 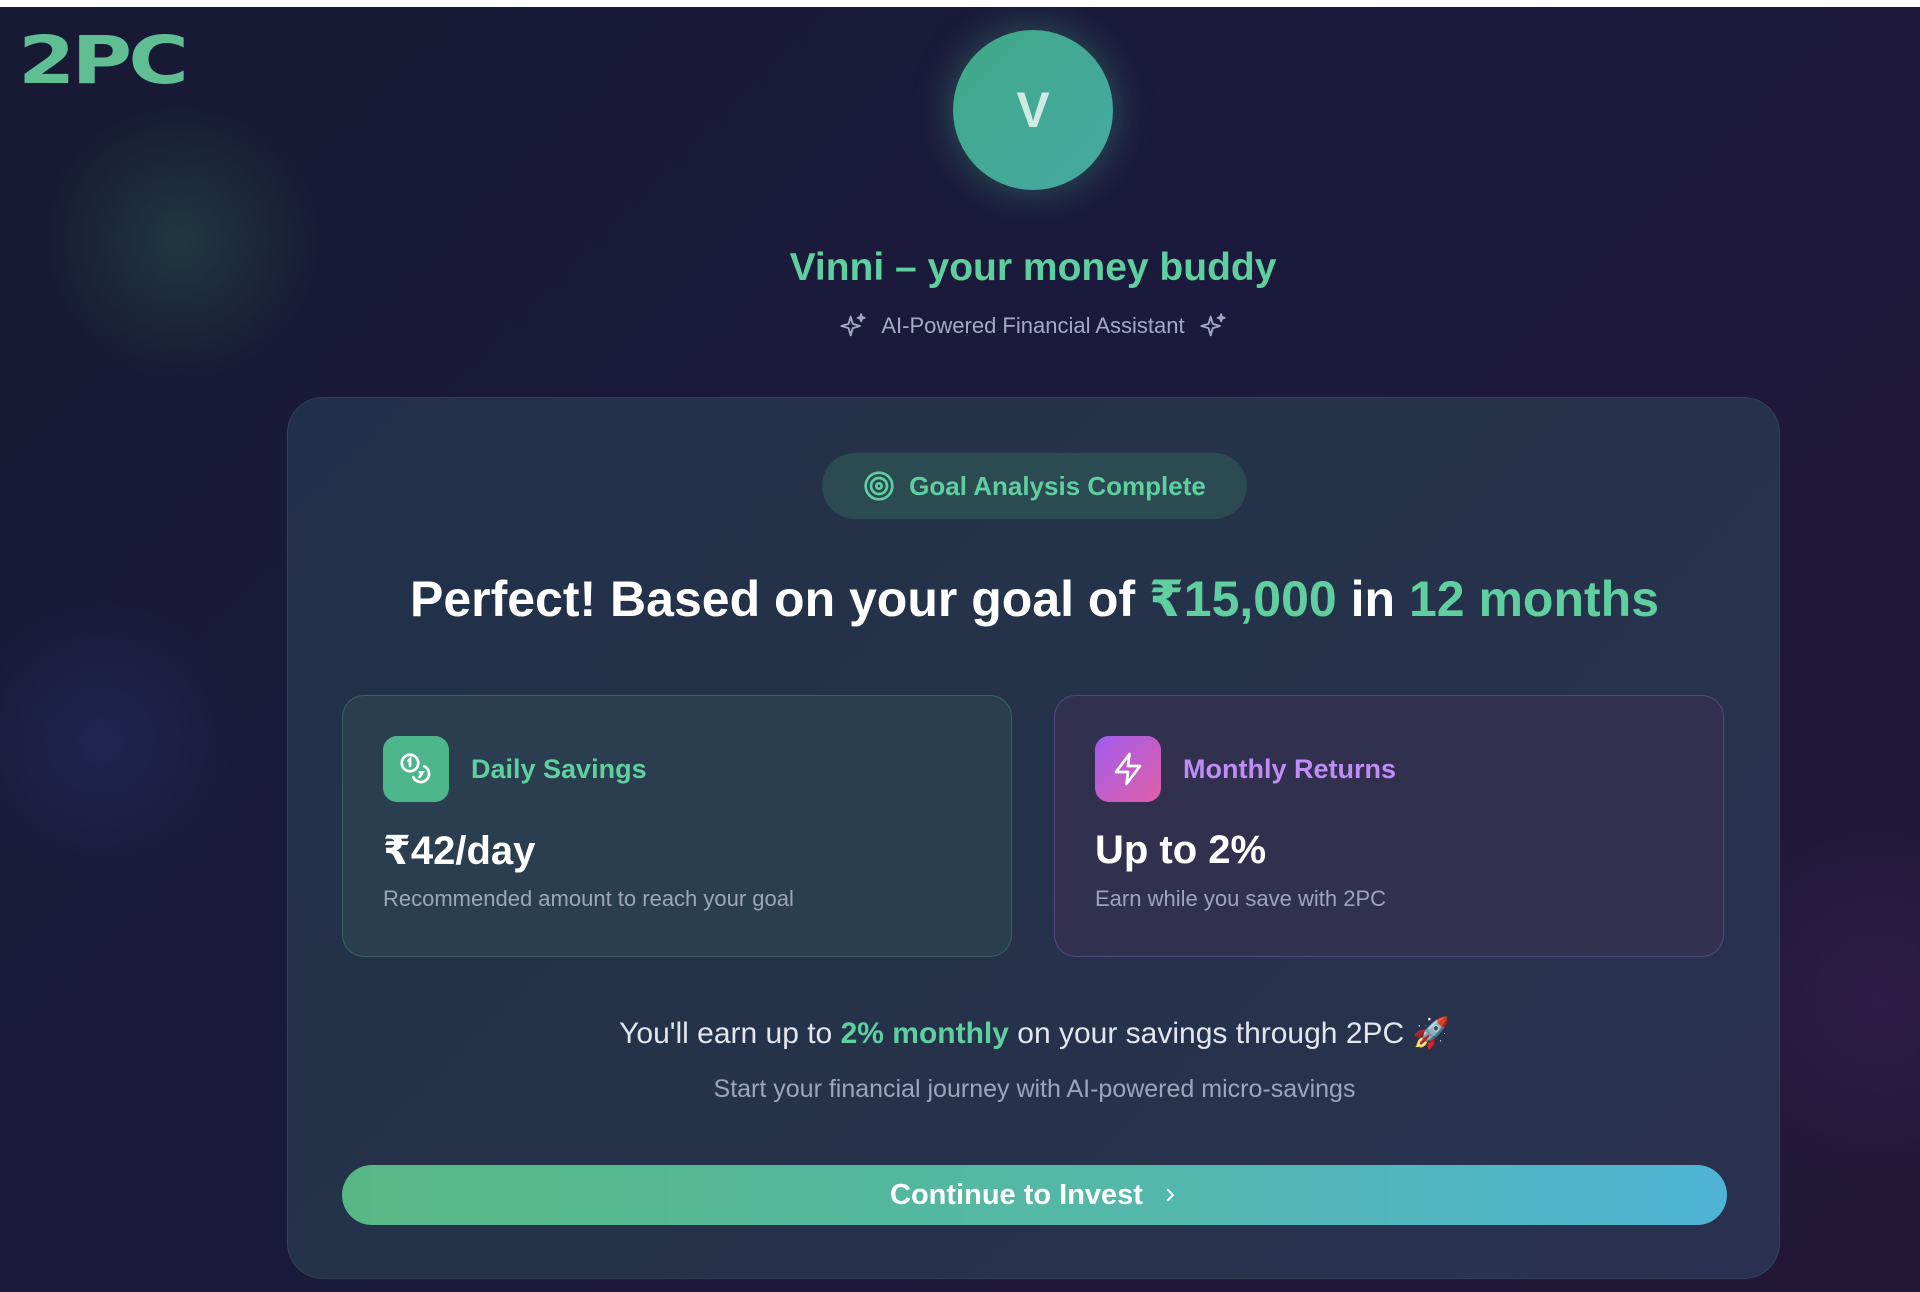 I want to click on earn-suffix: on your savings through 2PC 🚀, so click(x=1229, y=1033).